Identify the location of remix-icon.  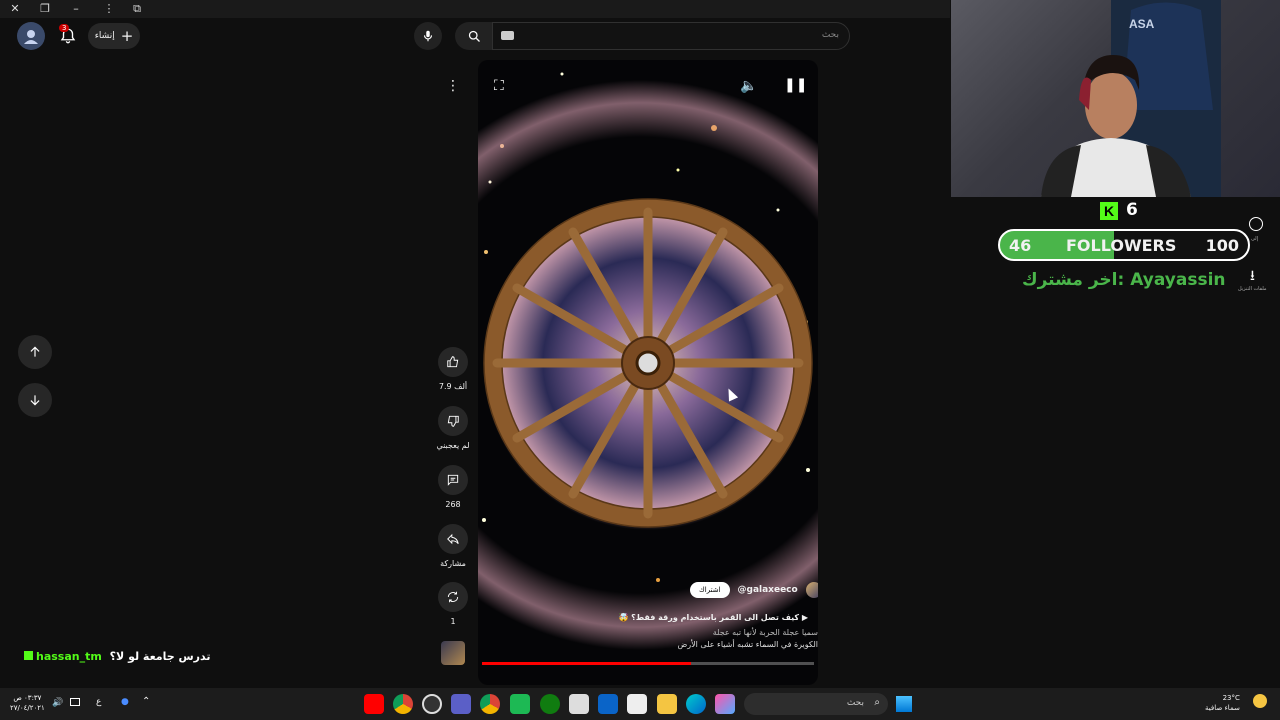
(453, 597).